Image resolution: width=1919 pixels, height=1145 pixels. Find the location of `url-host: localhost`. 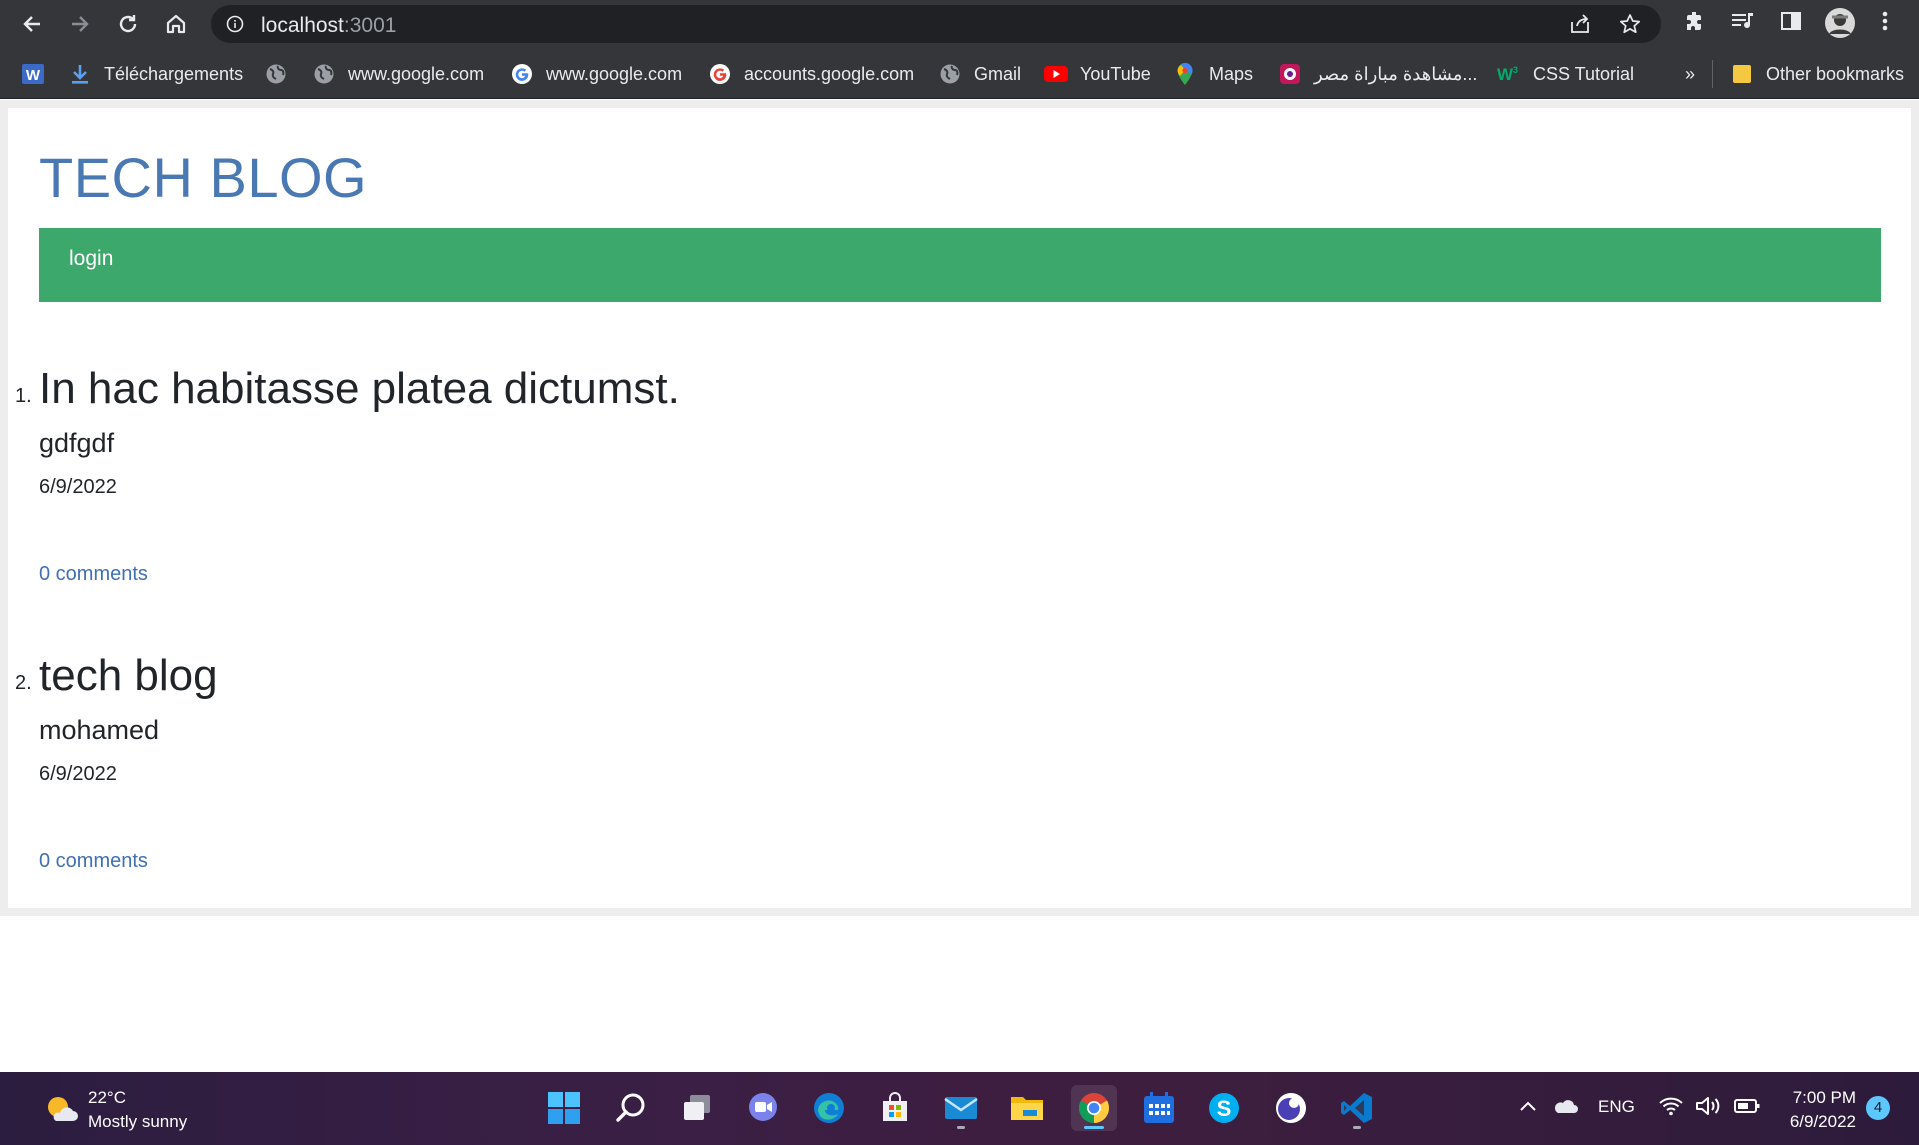

url-host: localhost is located at coordinates (302, 25).